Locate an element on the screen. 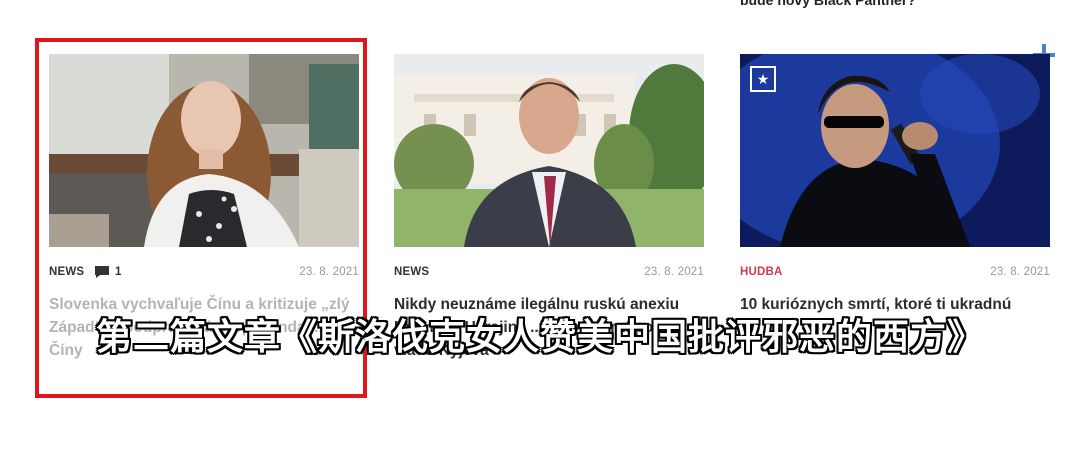  previous-article-title-snippet: bude nový Black Panther? is located at coordinates (828, 4).